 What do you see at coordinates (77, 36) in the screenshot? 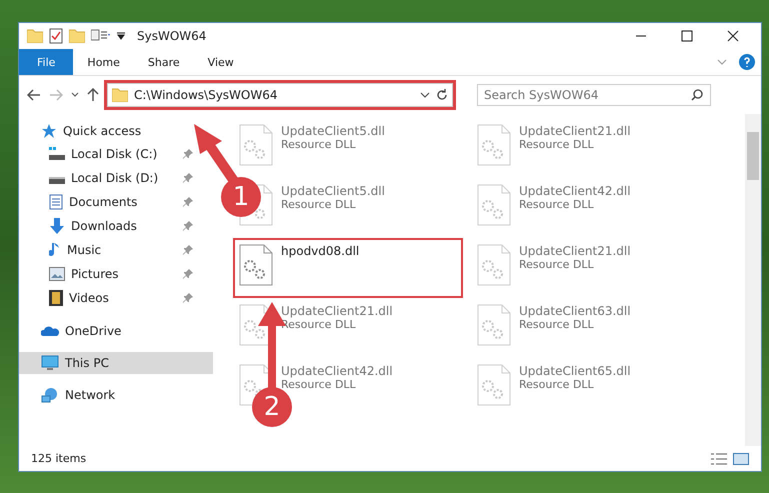
I see `new-folder-icon` at bounding box center [77, 36].